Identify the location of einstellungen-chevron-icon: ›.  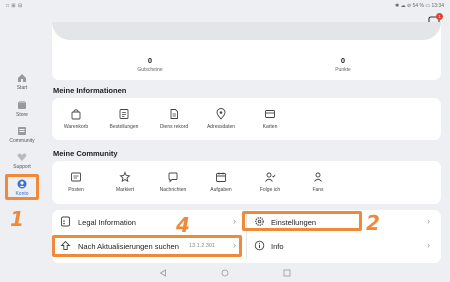
(428, 221).